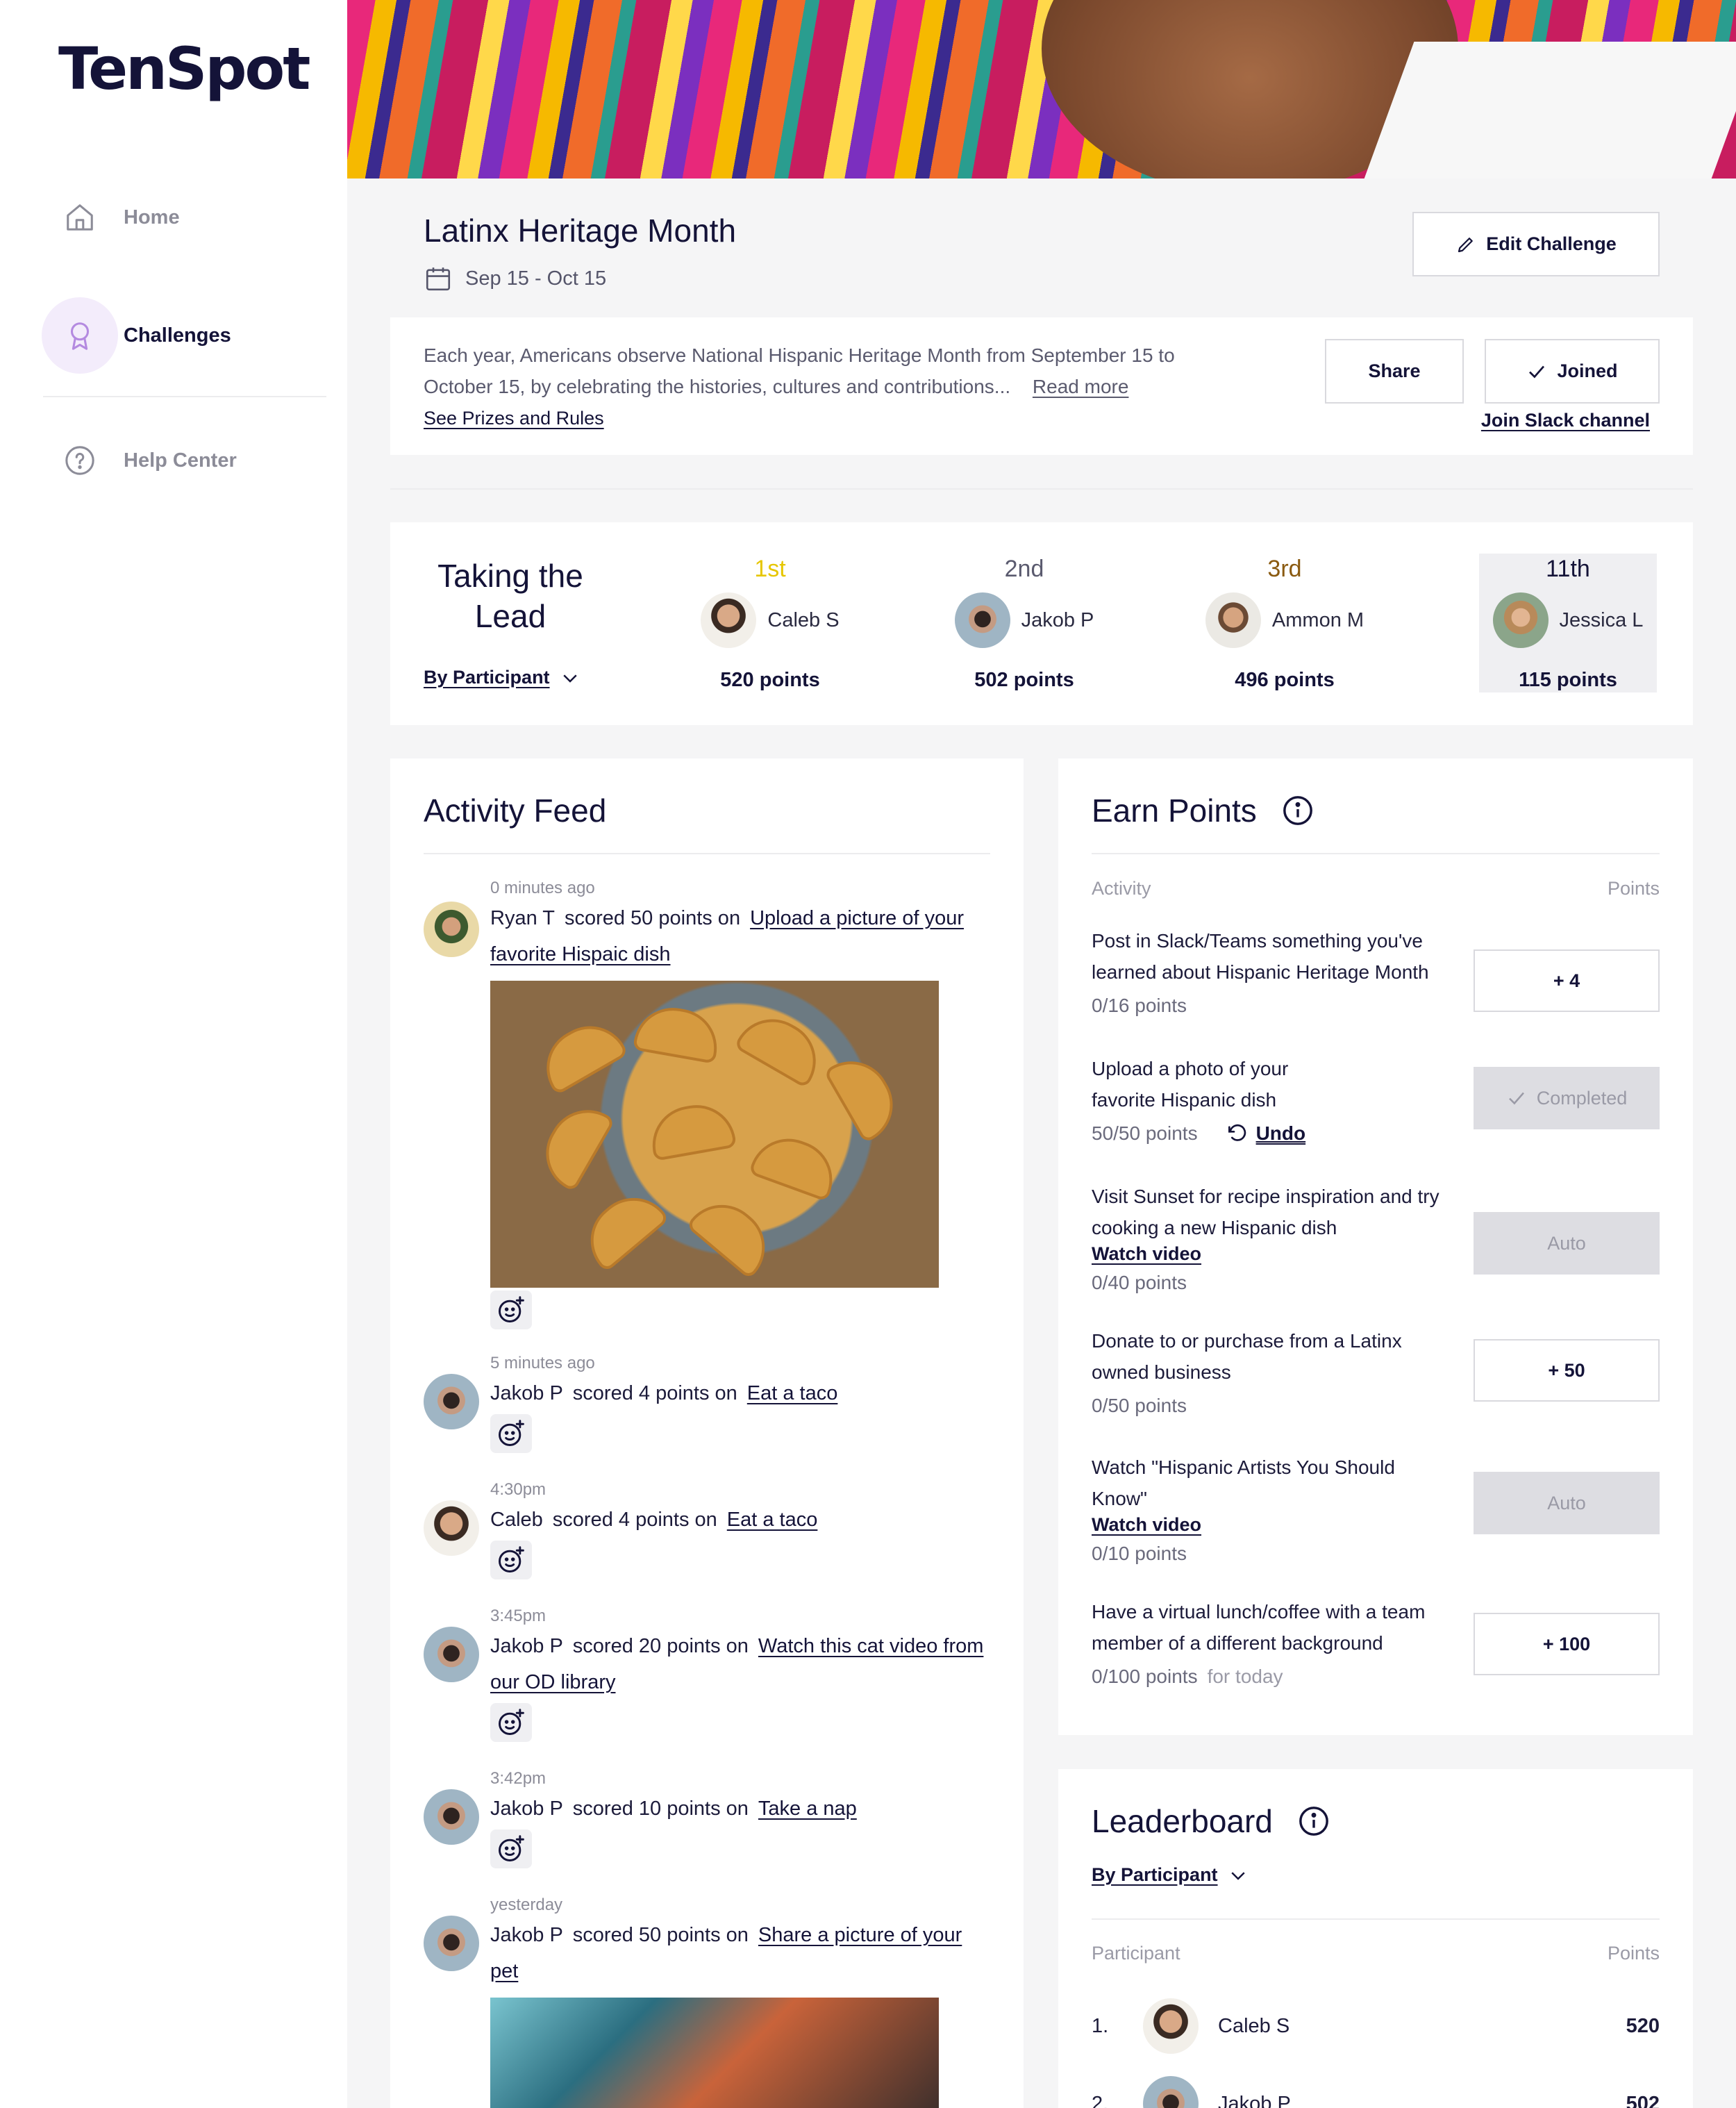 The height and width of the screenshot is (2108, 1736). What do you see at coordinates (187, 460) in the screenshot?
I see `sidebar-item-help-center: Help Center` at bounding box center [187, 460].